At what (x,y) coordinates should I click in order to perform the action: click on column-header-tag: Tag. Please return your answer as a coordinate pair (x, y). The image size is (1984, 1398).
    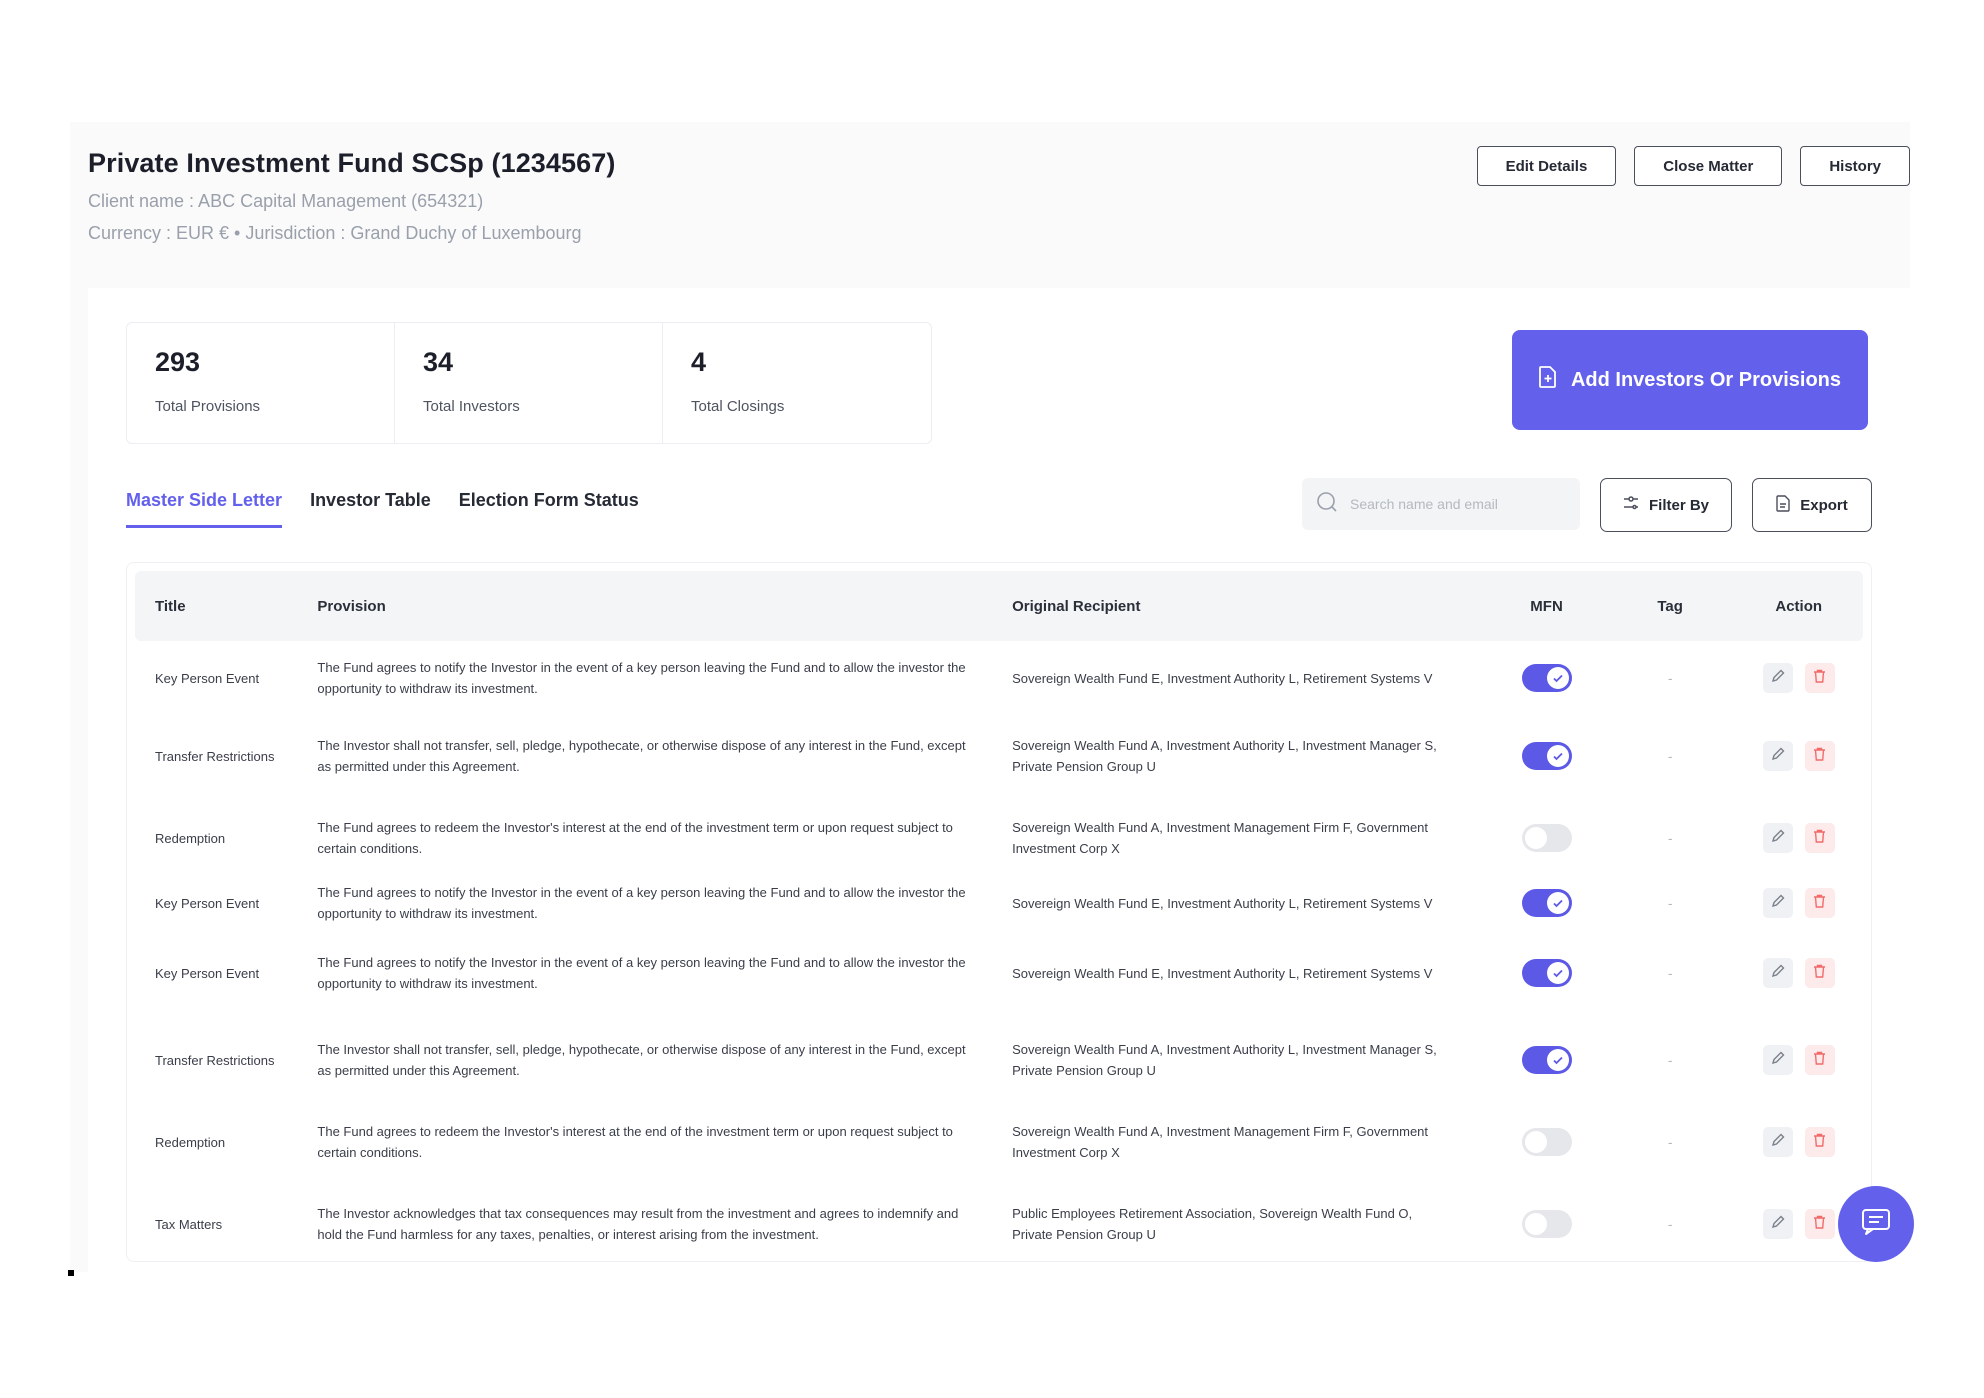
    Looking at the image, I should click on (1670, 606).